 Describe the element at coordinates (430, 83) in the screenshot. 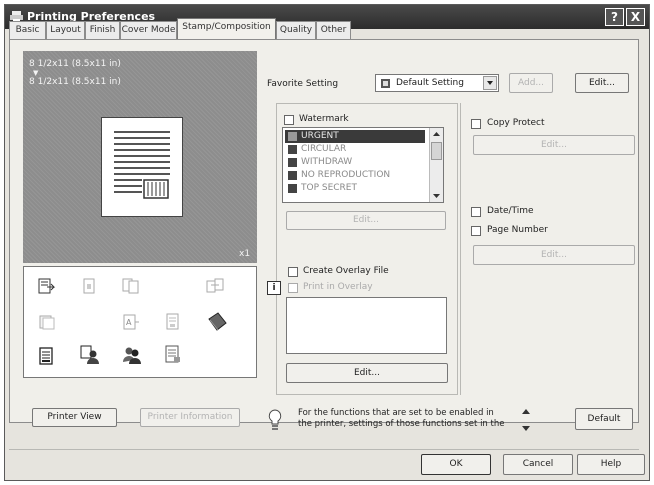

I see `favorite-selected-value: Default Setting` at that location.